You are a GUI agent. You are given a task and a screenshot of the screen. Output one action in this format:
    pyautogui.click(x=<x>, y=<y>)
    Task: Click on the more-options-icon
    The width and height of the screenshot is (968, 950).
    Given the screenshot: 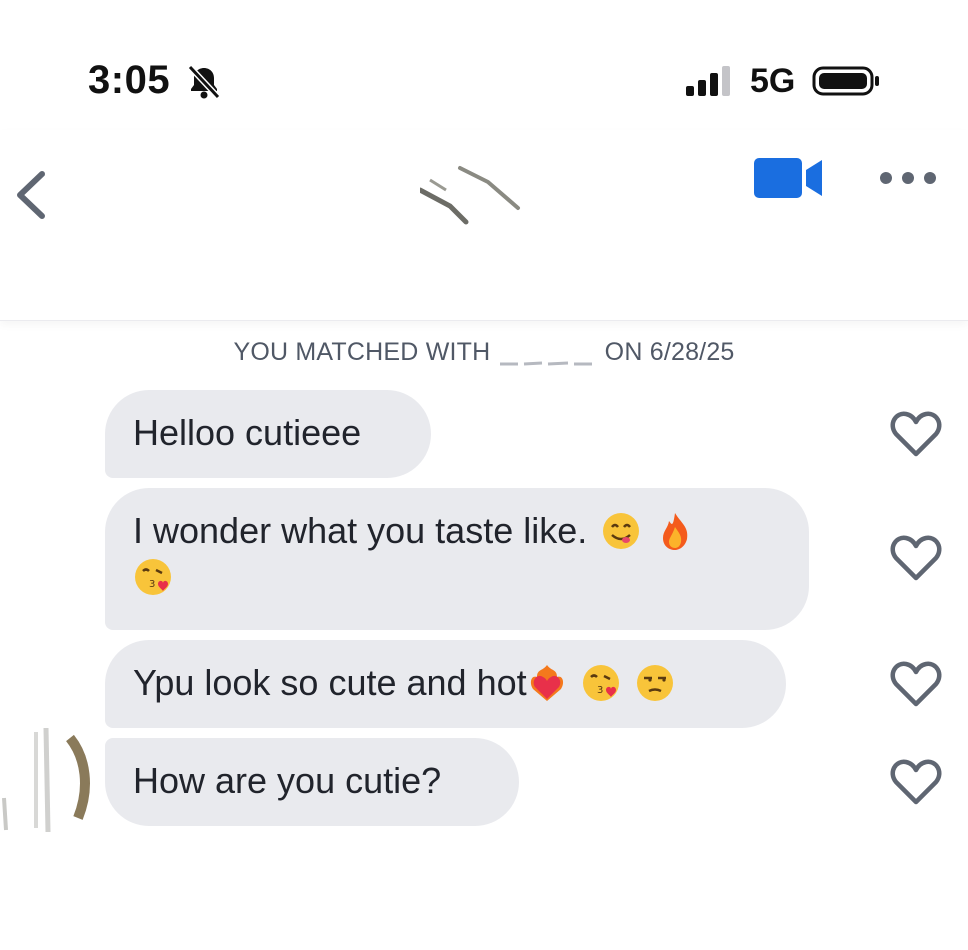 What is the action you would take?
    pyautogui.click(x=908, y=178)
    